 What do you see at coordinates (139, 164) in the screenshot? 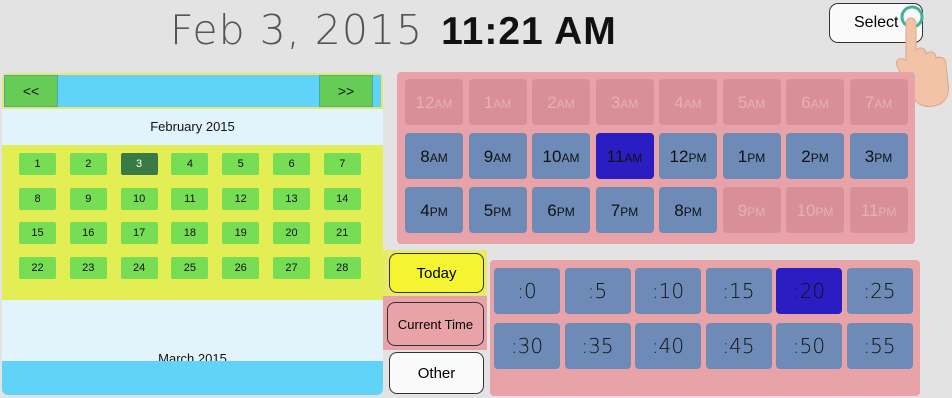
I see `day-cell: 3` at bounding box center [139, 164].